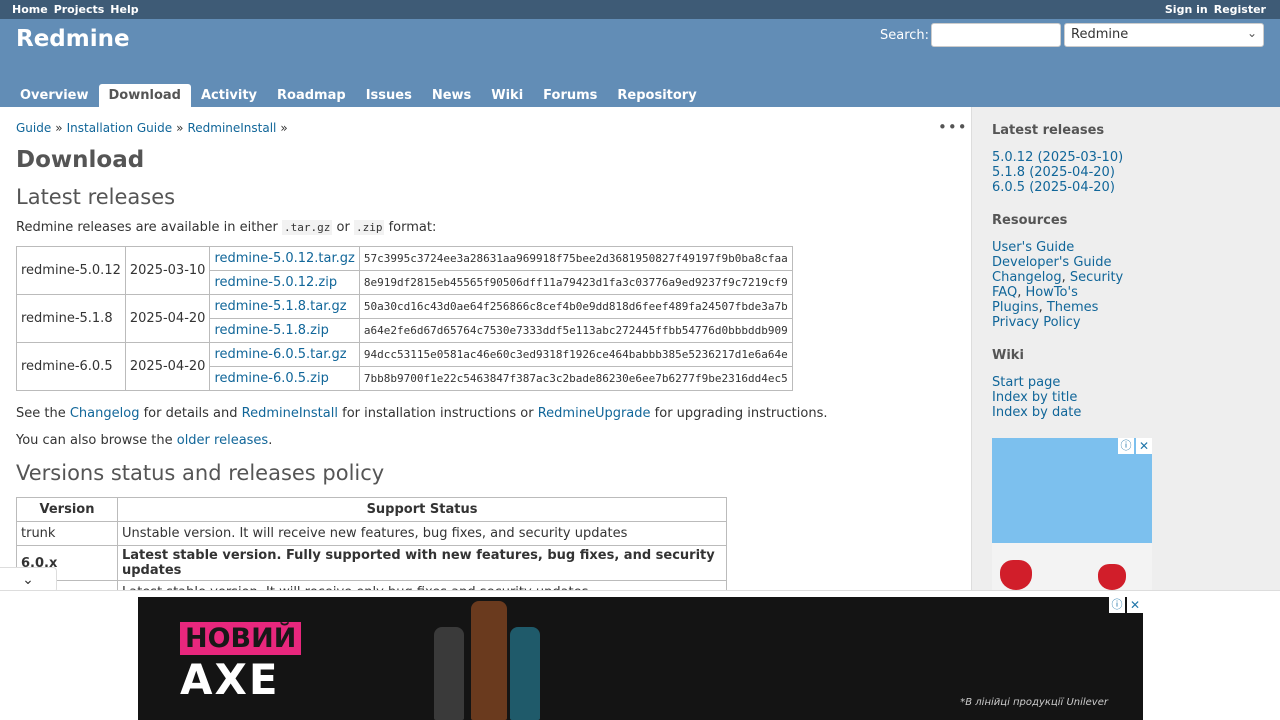 This screenshot has height=720, width=1280. I want to click on release-file-link: redmine-5.1.8.tar.gz, so click(280, 306).